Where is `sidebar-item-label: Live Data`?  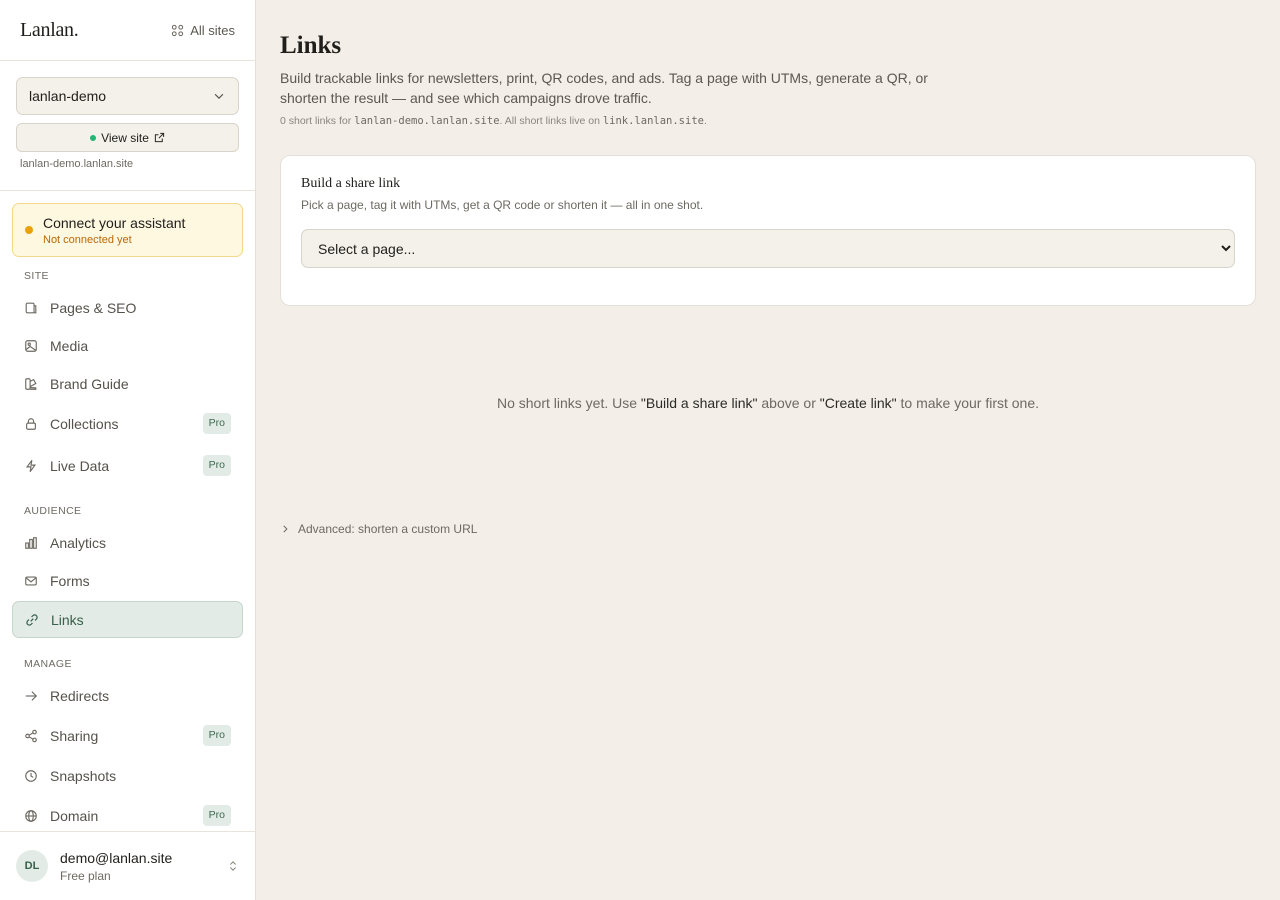 sidebar-item-label: Live Data is located at coordinates (80, 465).